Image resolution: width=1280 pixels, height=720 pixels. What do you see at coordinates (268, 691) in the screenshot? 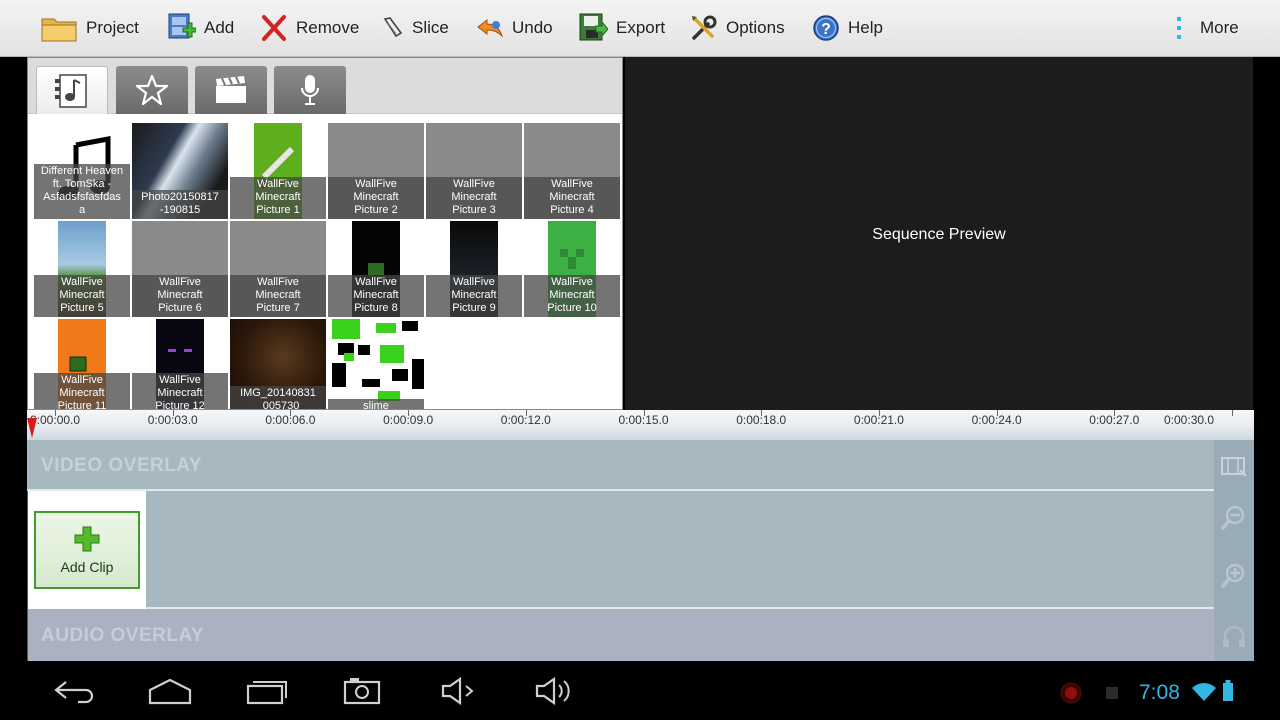
I see `recent-apps-icon` at bounding box center [268, 691].